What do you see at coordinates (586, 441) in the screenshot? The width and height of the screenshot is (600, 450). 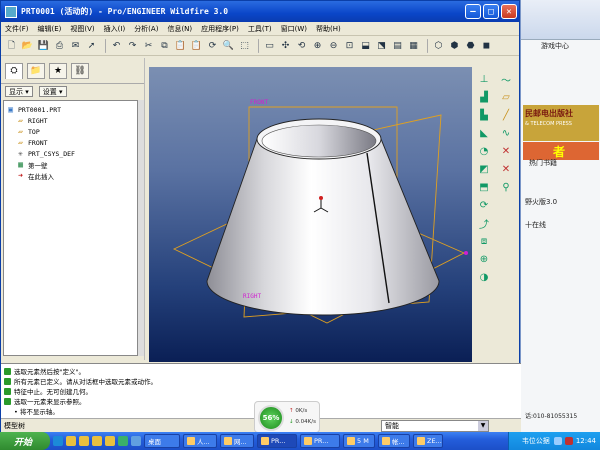 I see `clock: 12:44` at bounding box center [586, 441].